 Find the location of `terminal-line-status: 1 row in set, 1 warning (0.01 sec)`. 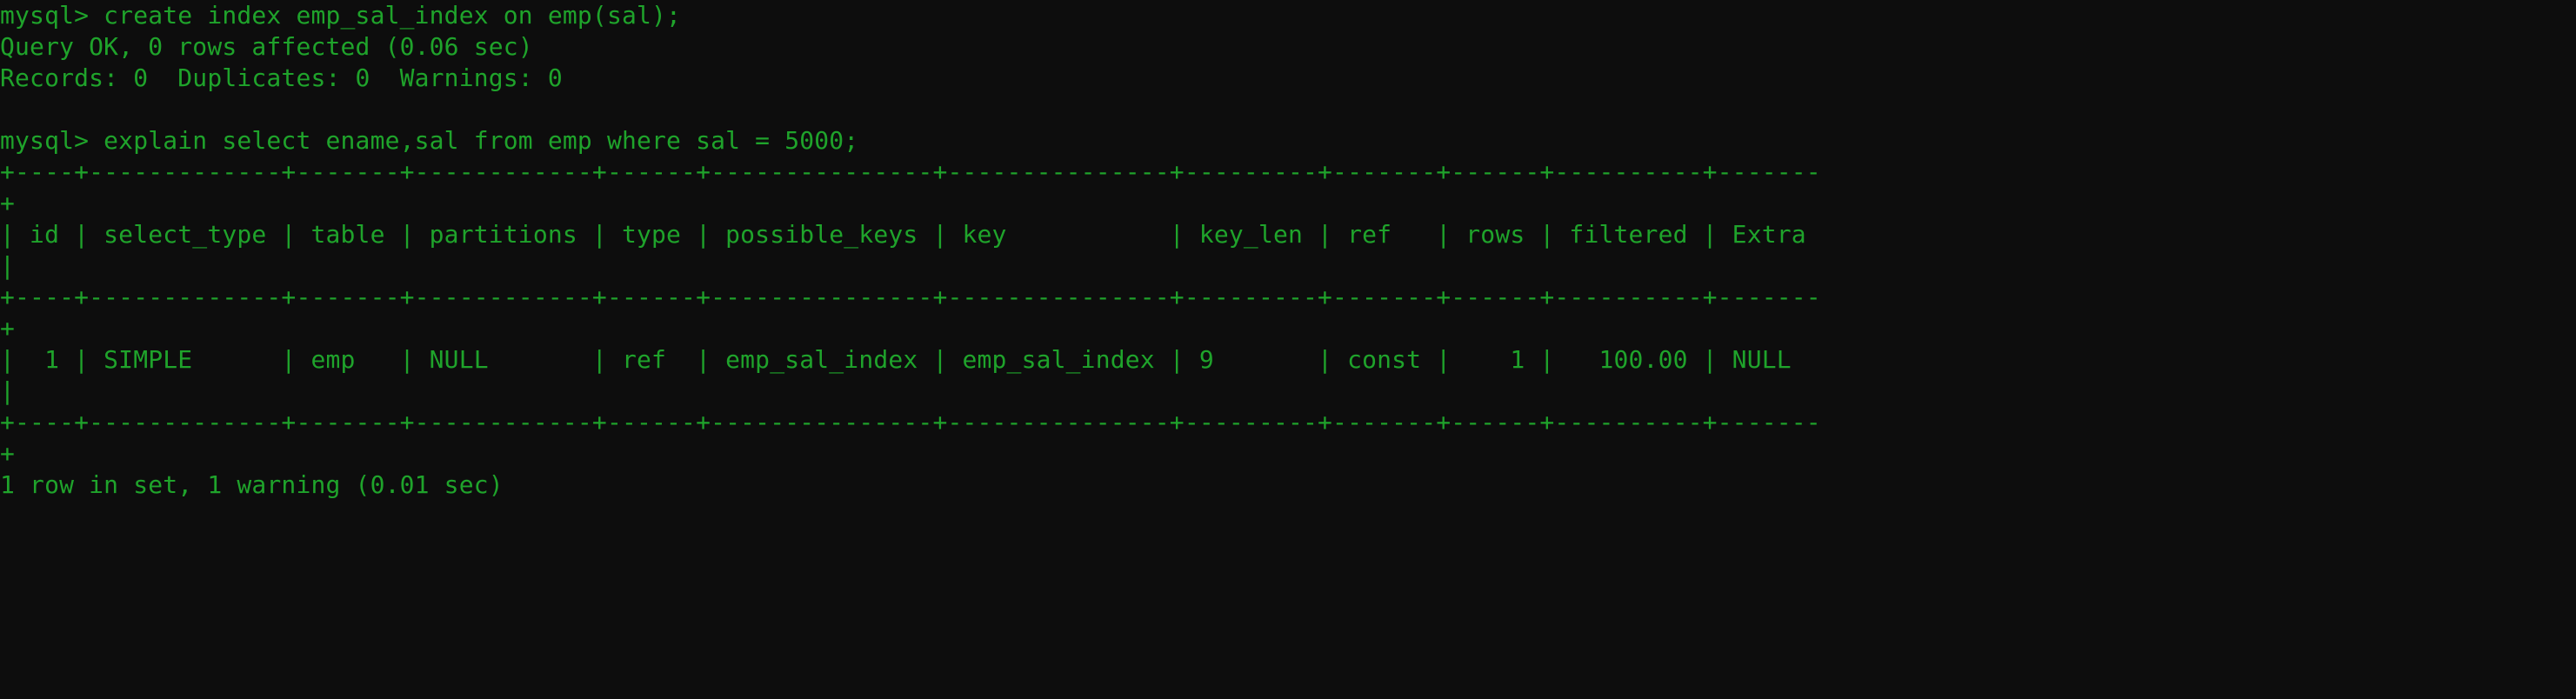

terminal-line-status: 1 row in set, 1 warning (0.01 sec) is located at coordinates (252, 484).